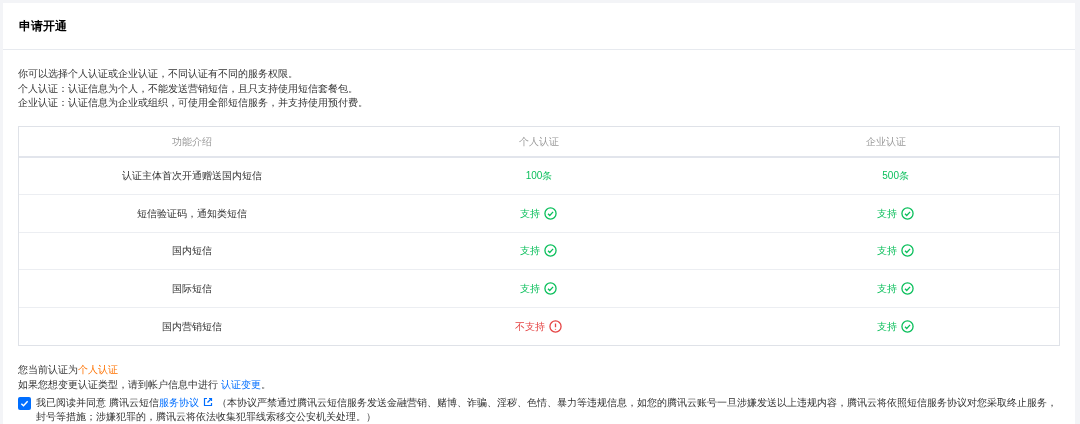 Image resolution: width=1080 pixels, height=424 pixels. I want to click on count-text: 500条, so click(895, 176).